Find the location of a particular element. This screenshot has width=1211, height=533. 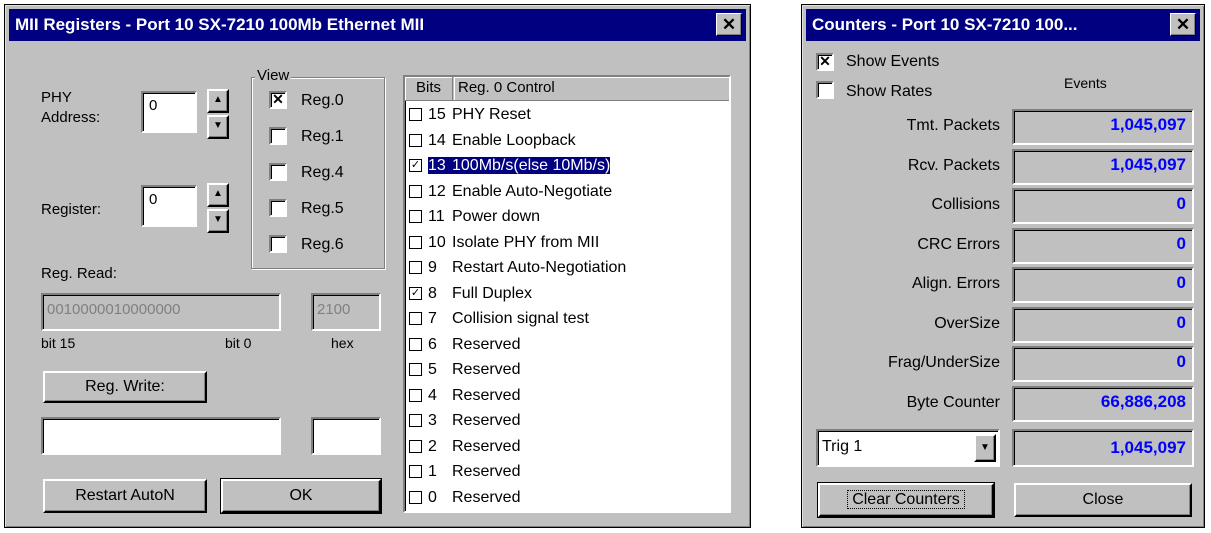

bit-row-text: 2 Reserved is located at coordinates (474, 446).